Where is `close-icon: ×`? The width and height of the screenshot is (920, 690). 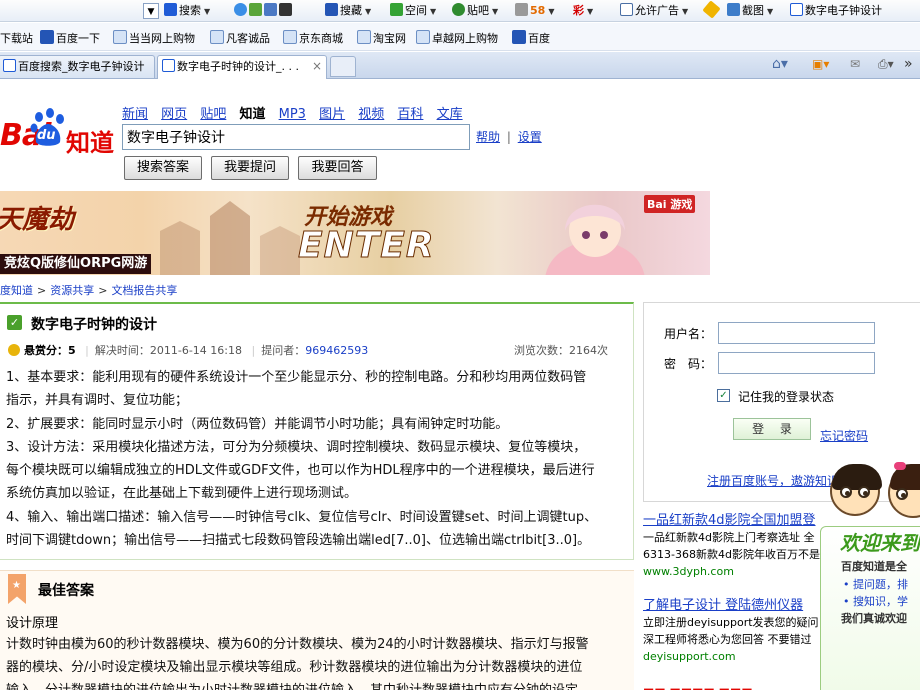 close-icon: × is located at coordinates (317, 66).